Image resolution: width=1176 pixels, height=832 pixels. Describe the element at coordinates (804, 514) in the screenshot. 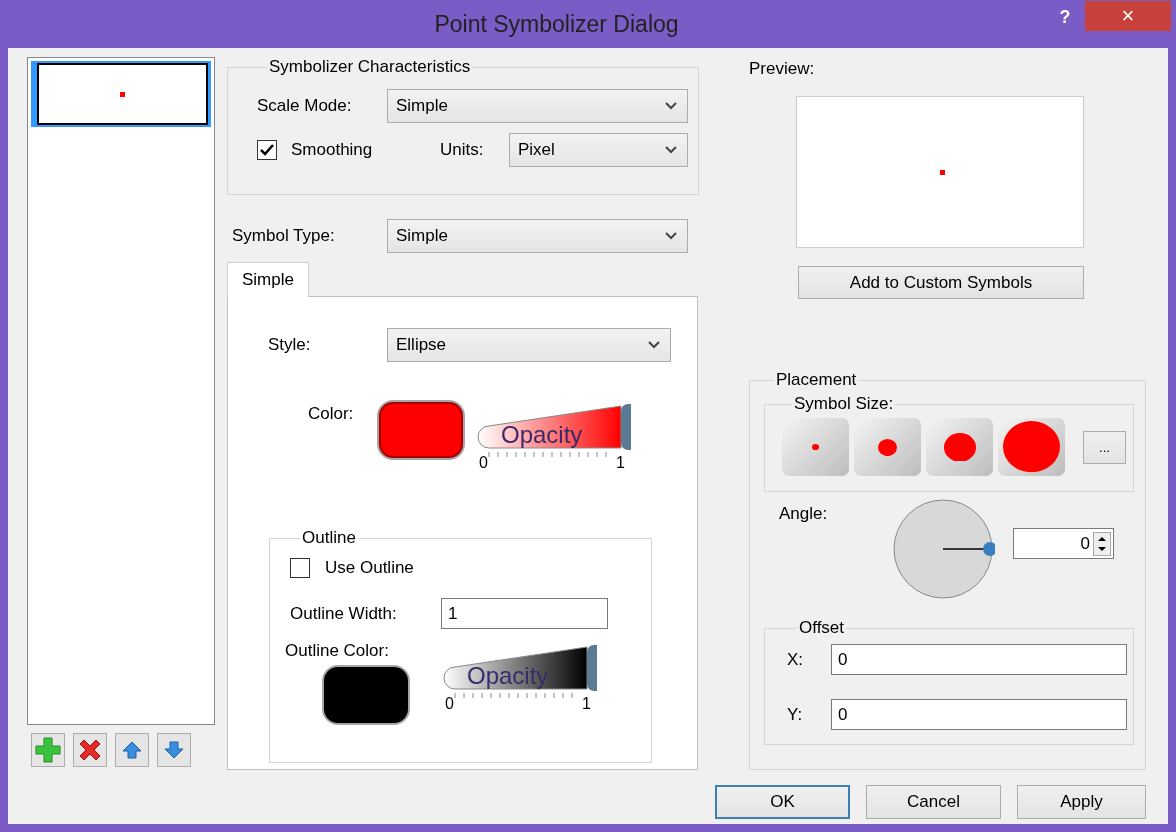

I see `angle-label: Angle:` at that location.